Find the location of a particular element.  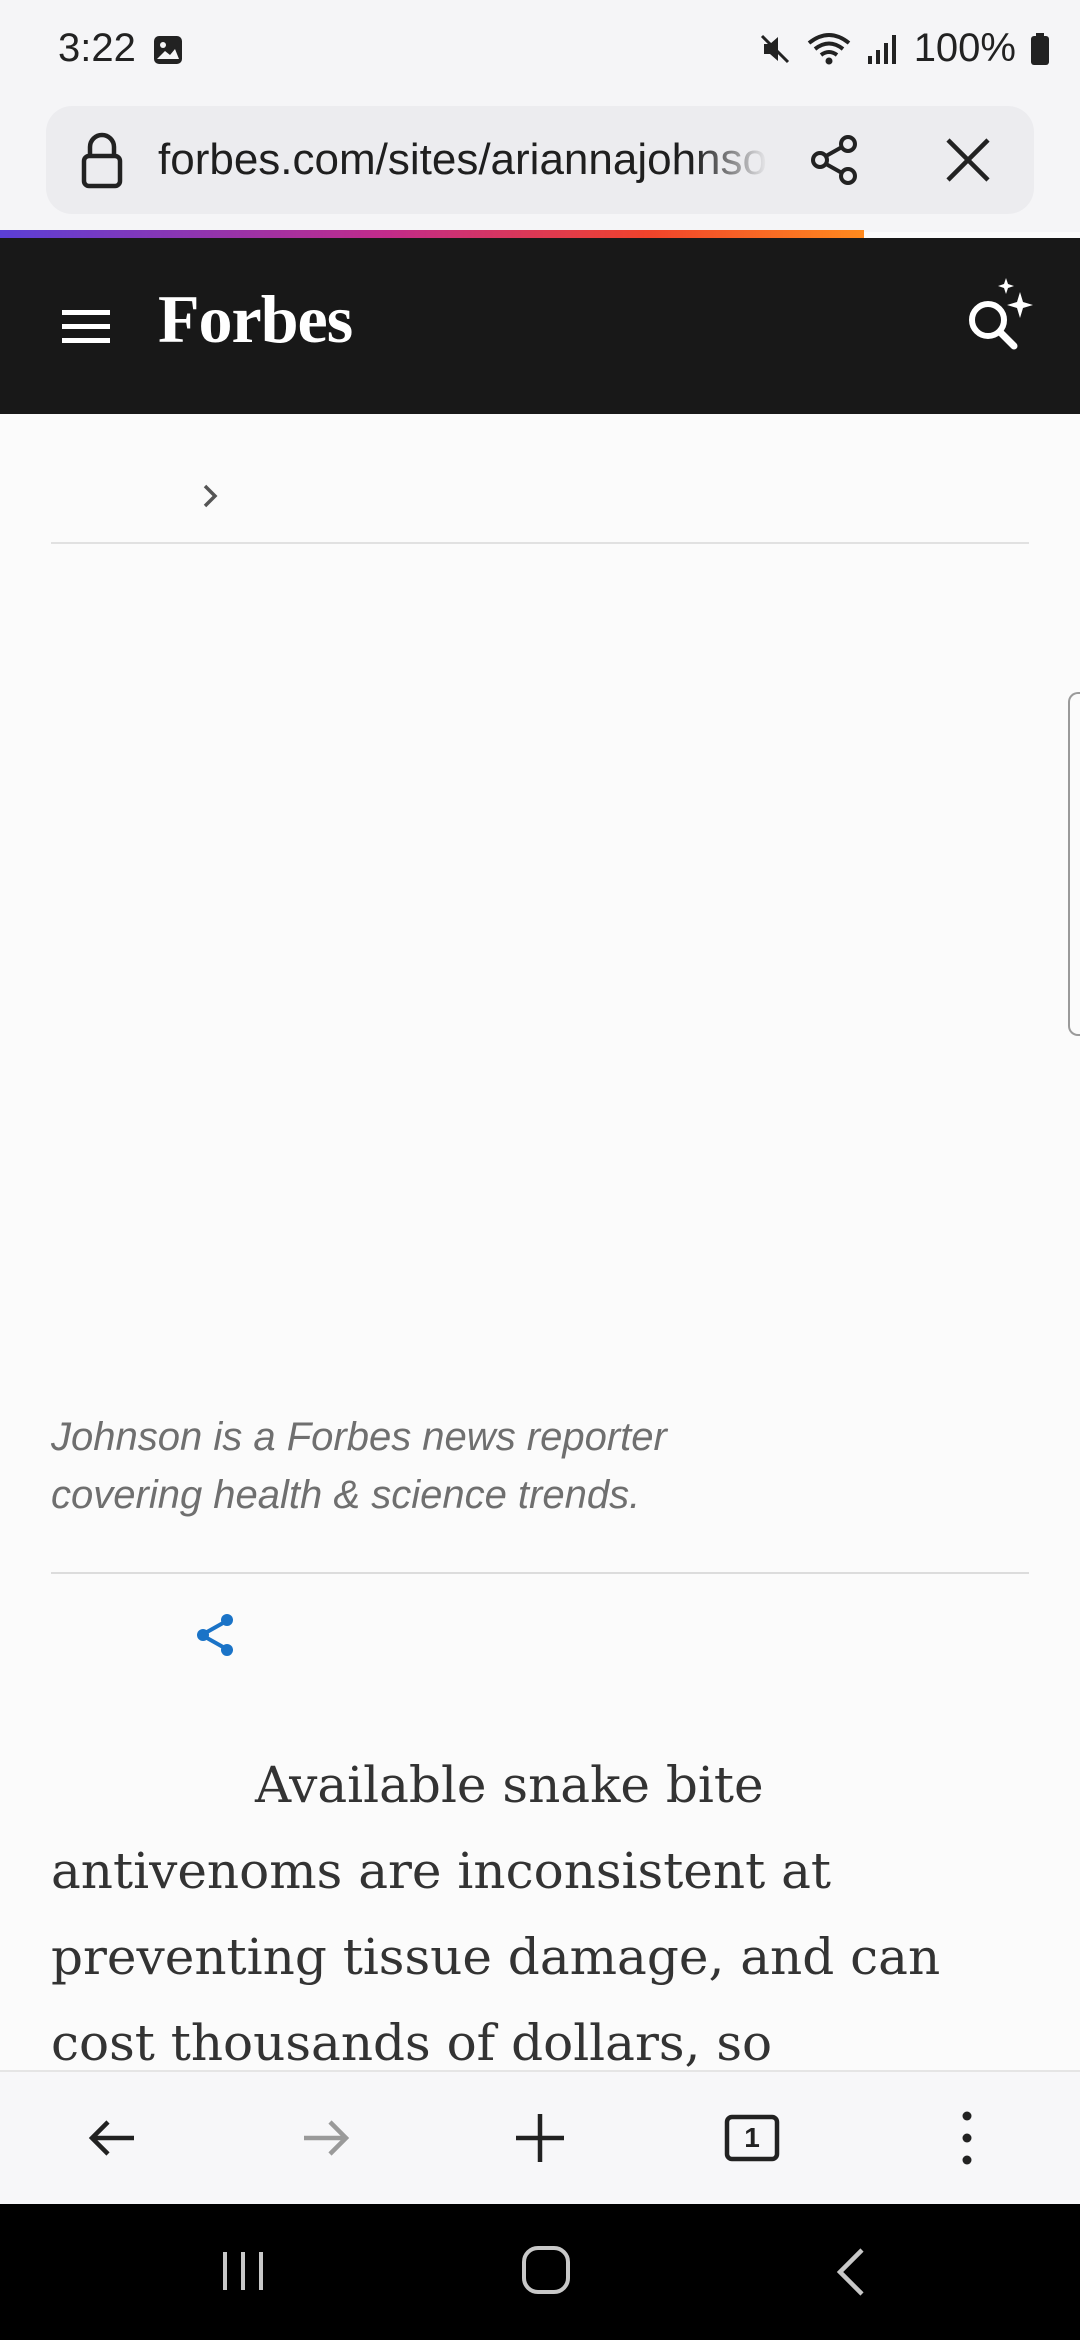

lock-icon is located at coordinates (102, 160).